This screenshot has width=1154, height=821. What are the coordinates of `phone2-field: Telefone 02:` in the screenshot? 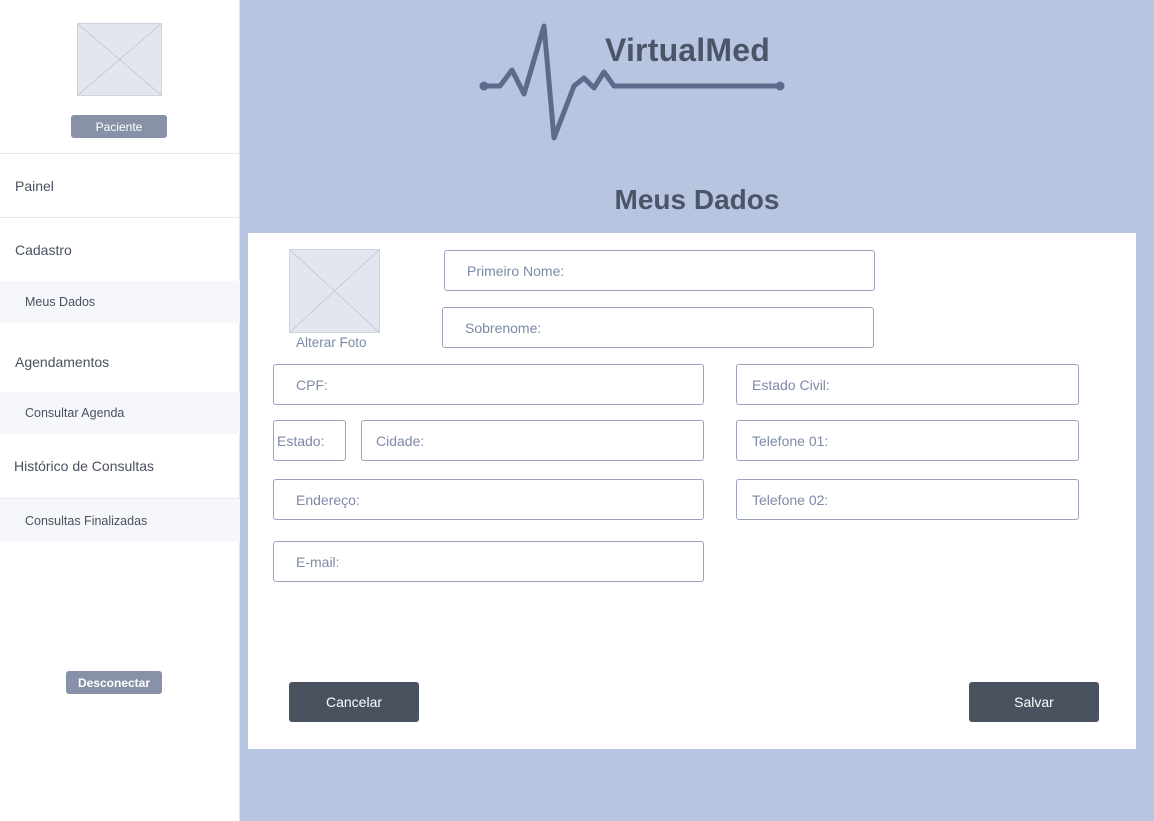 It's located at (907, 499).